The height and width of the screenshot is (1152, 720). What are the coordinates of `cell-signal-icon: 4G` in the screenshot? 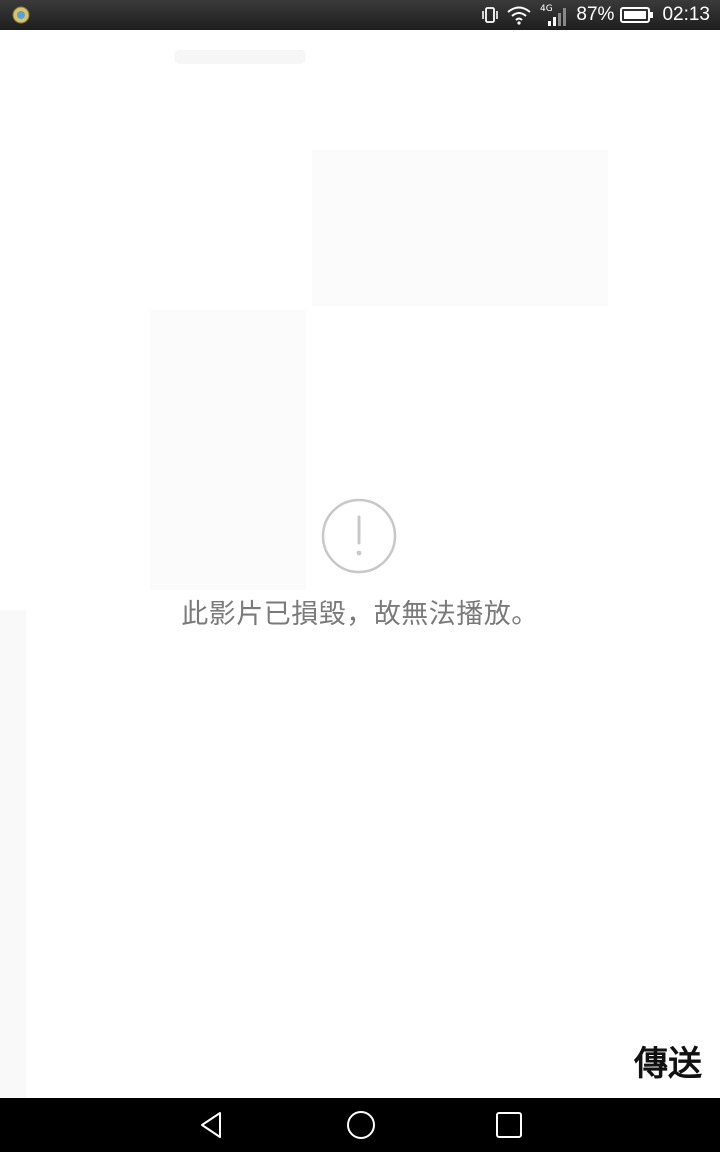 It's located at (553, 15).